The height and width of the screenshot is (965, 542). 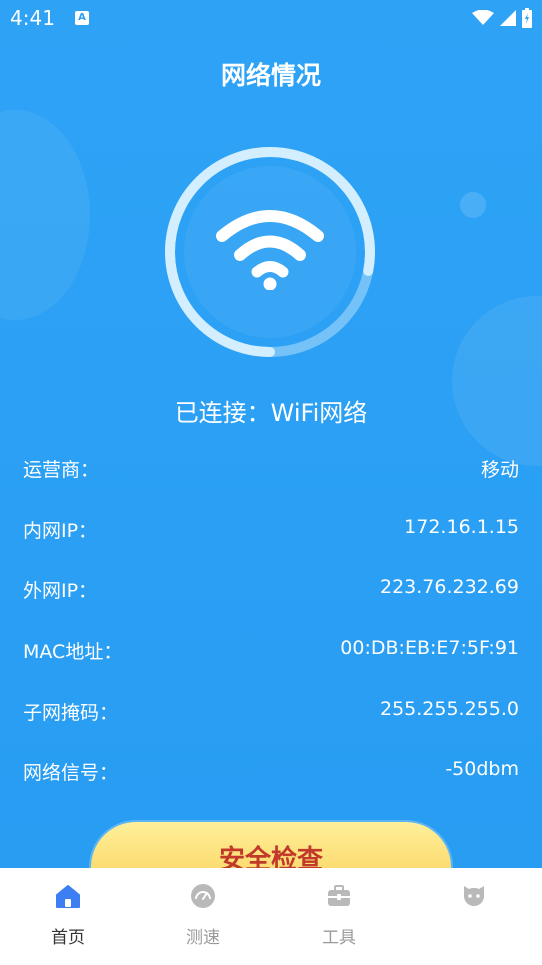 What do you see at coordinates (482, 769) in the screenshot?
I see `info-value: -50dbm` at bounding box center [482, 769].